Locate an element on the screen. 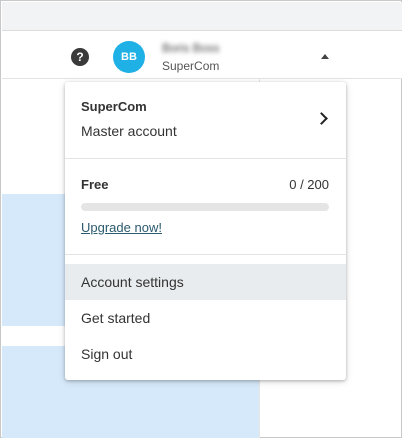 Image resolution: width=402 pixels, height=438 pixels. avatar: BB is located at coordinates (129, 57).